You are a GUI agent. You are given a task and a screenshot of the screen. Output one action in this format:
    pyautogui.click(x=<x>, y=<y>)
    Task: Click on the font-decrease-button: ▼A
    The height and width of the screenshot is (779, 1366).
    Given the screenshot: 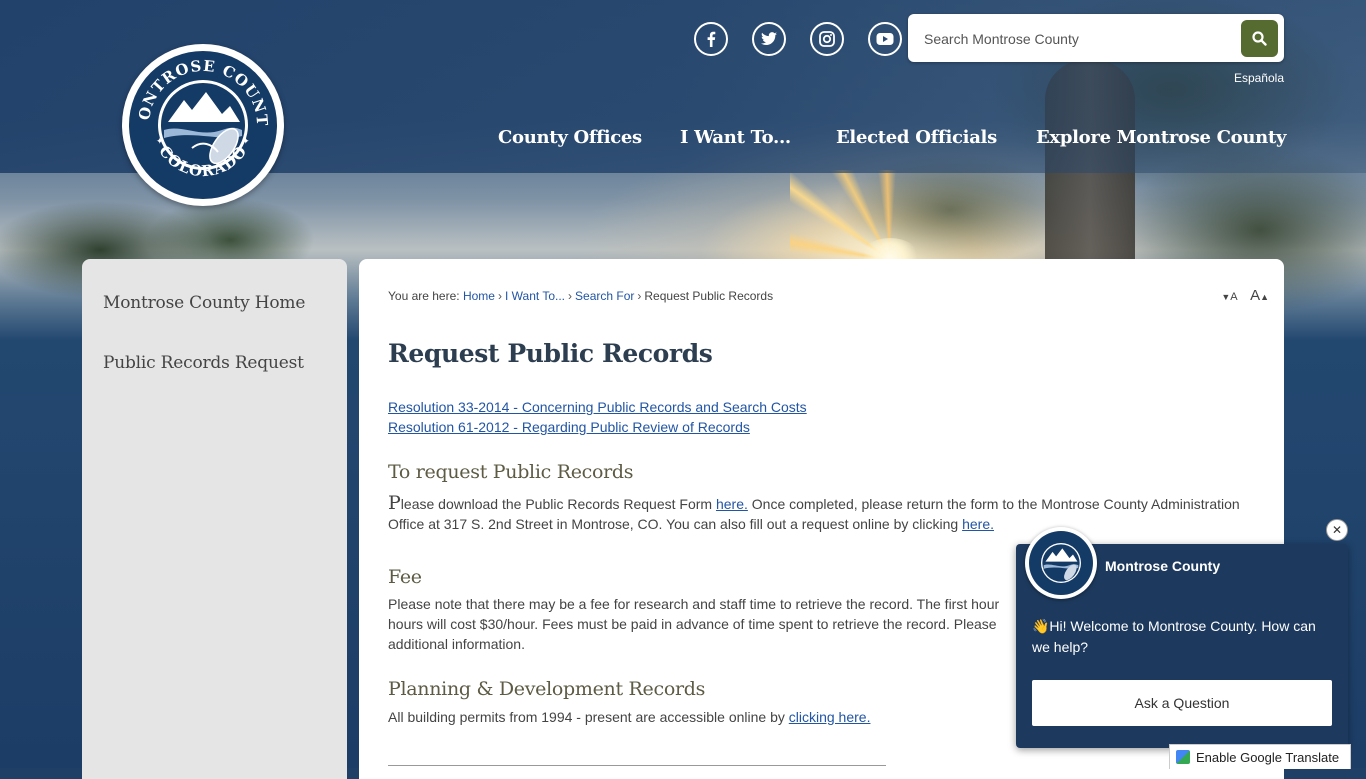 What is the action you would take?
    pyautogui.click(x=1229, y=295)
    